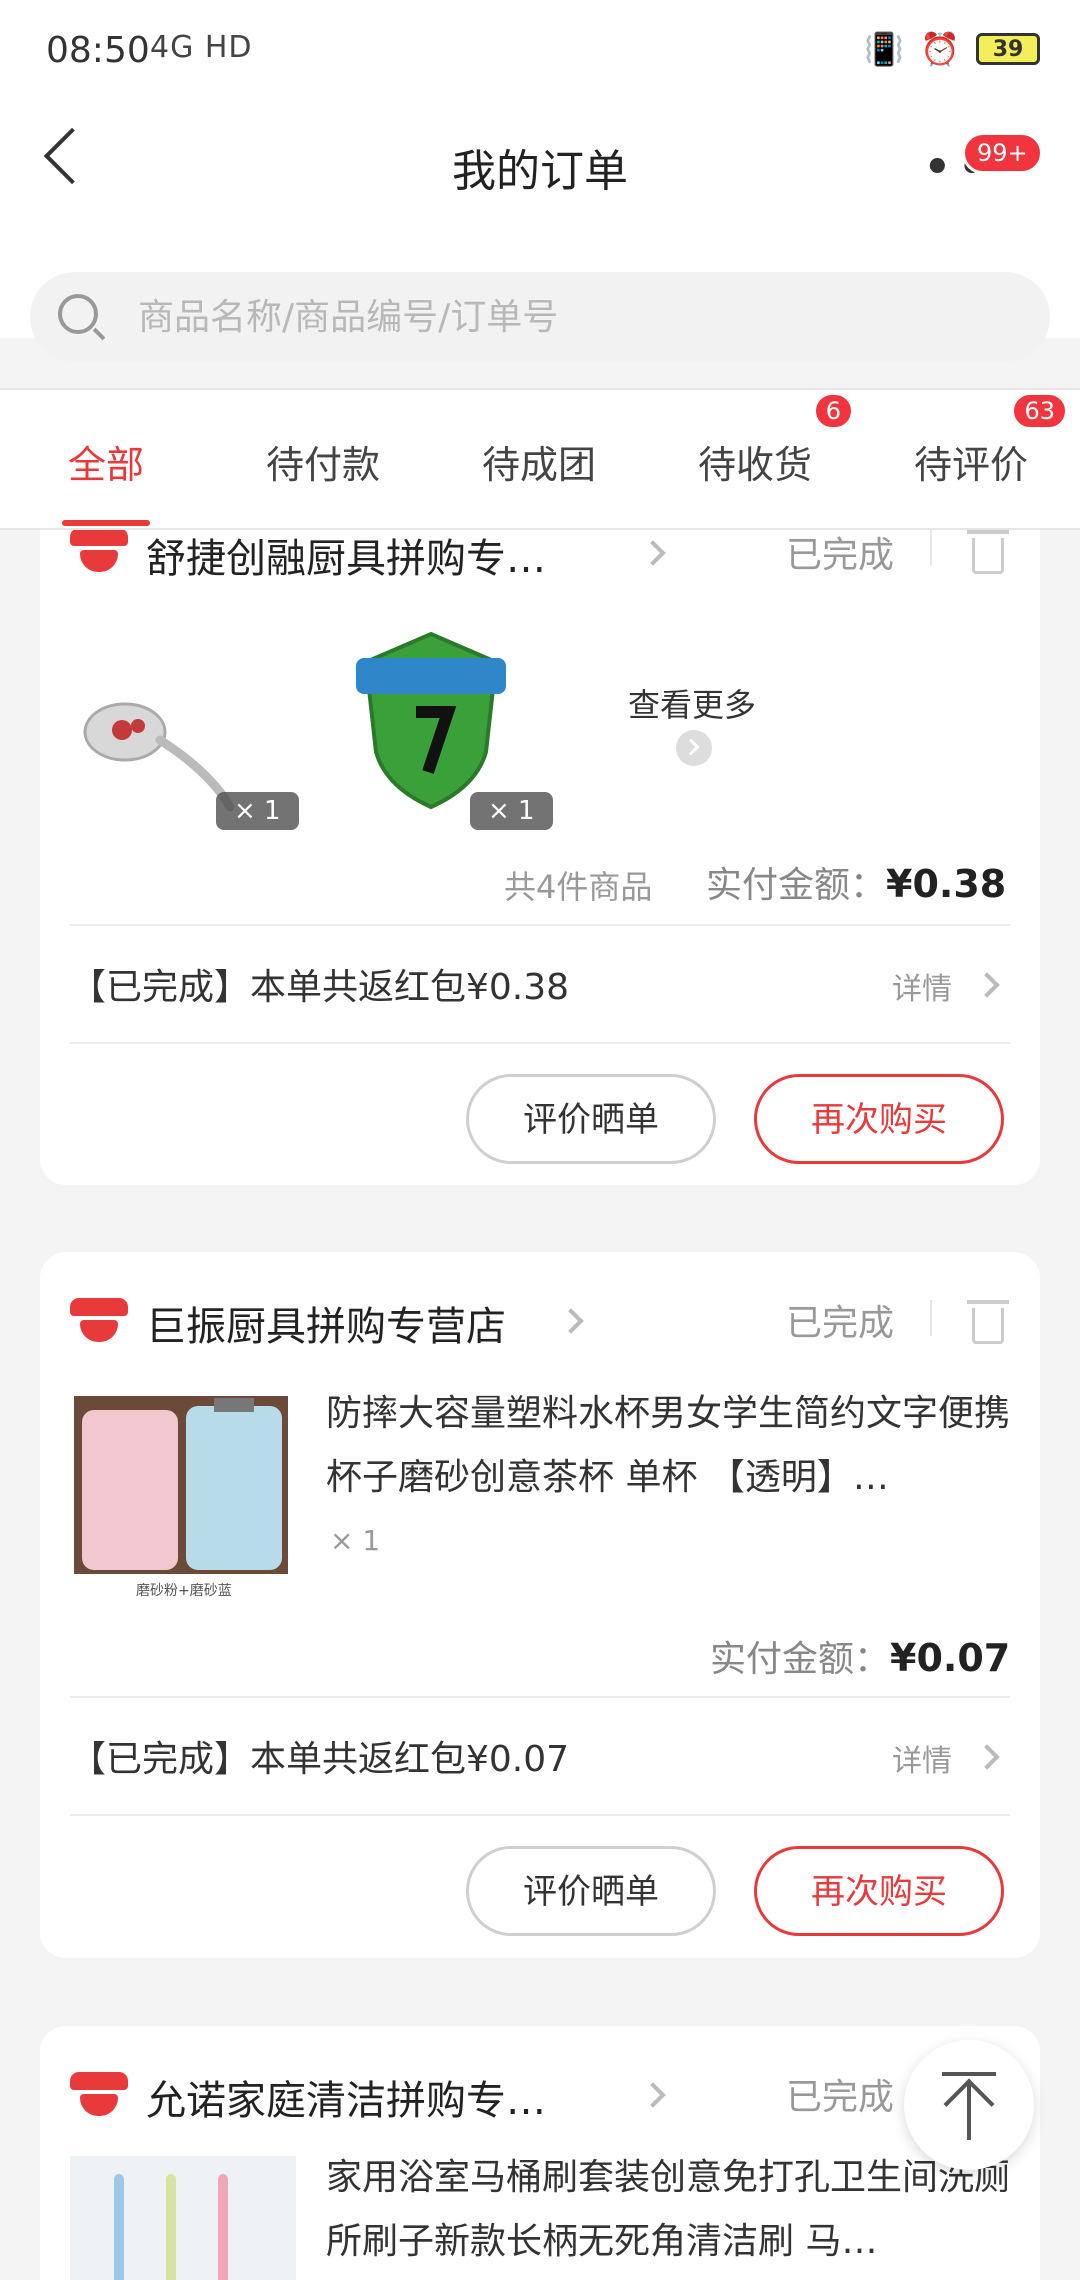  I want to click on see-more-arrow-icon, so click(694, 748).